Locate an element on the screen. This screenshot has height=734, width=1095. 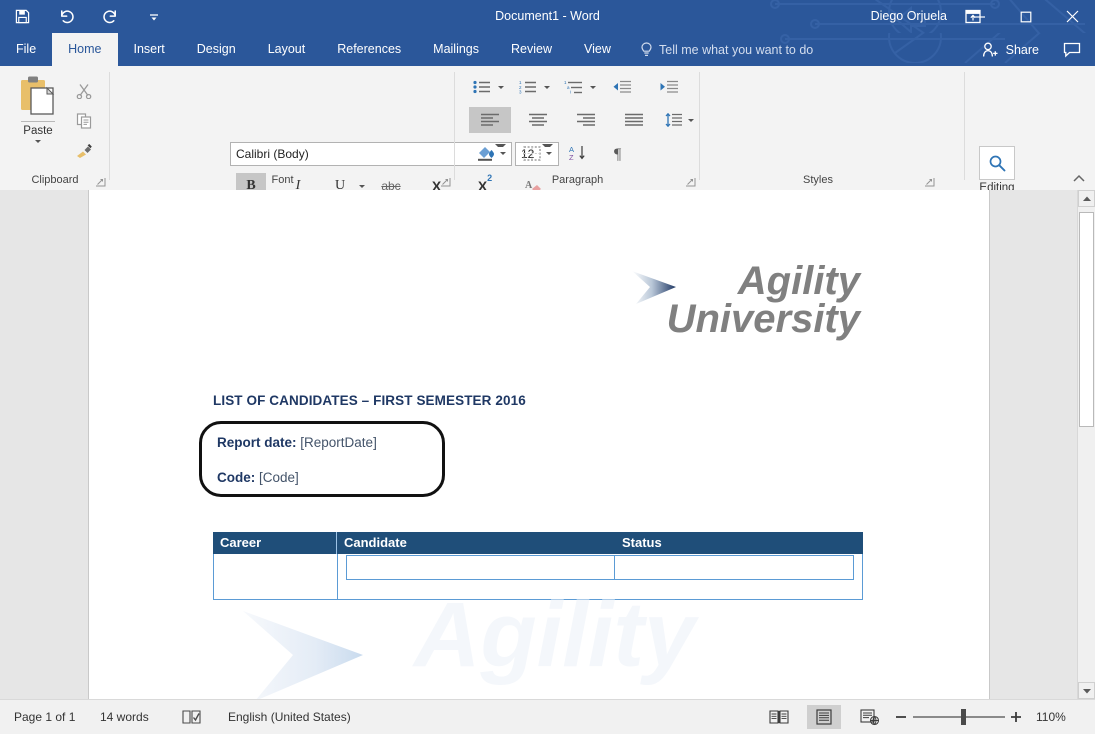
borders-icon is located at coordinates (532, 153).